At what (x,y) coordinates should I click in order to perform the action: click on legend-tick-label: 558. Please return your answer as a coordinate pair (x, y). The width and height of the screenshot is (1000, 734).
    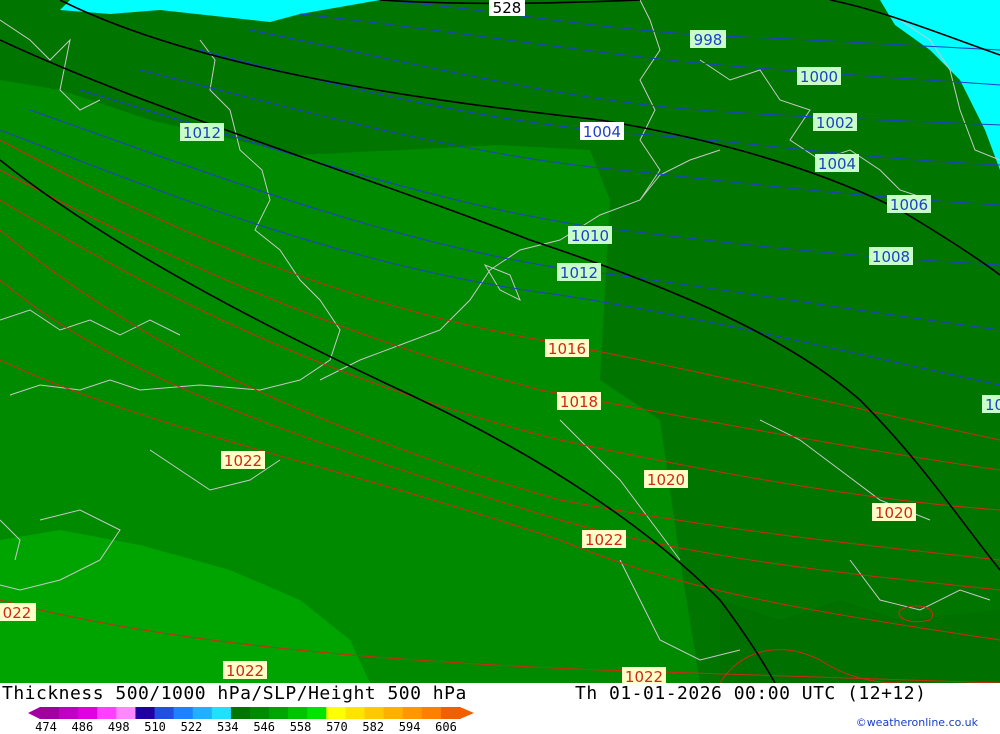
    Looking at the image, I should click on (300, 727).